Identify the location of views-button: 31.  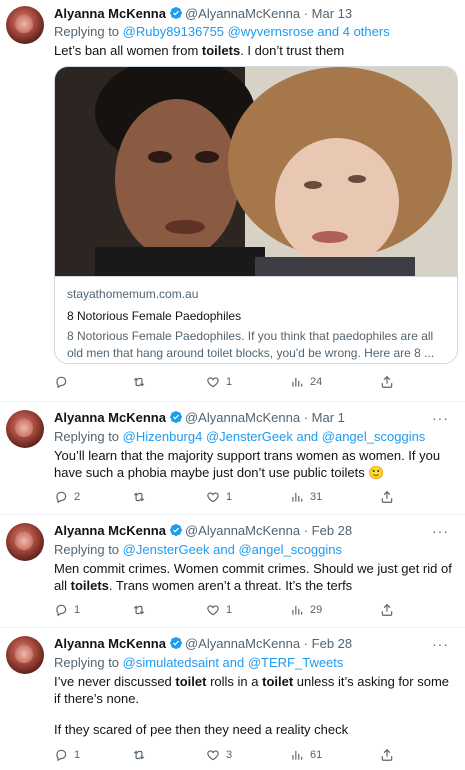
(306, 497).